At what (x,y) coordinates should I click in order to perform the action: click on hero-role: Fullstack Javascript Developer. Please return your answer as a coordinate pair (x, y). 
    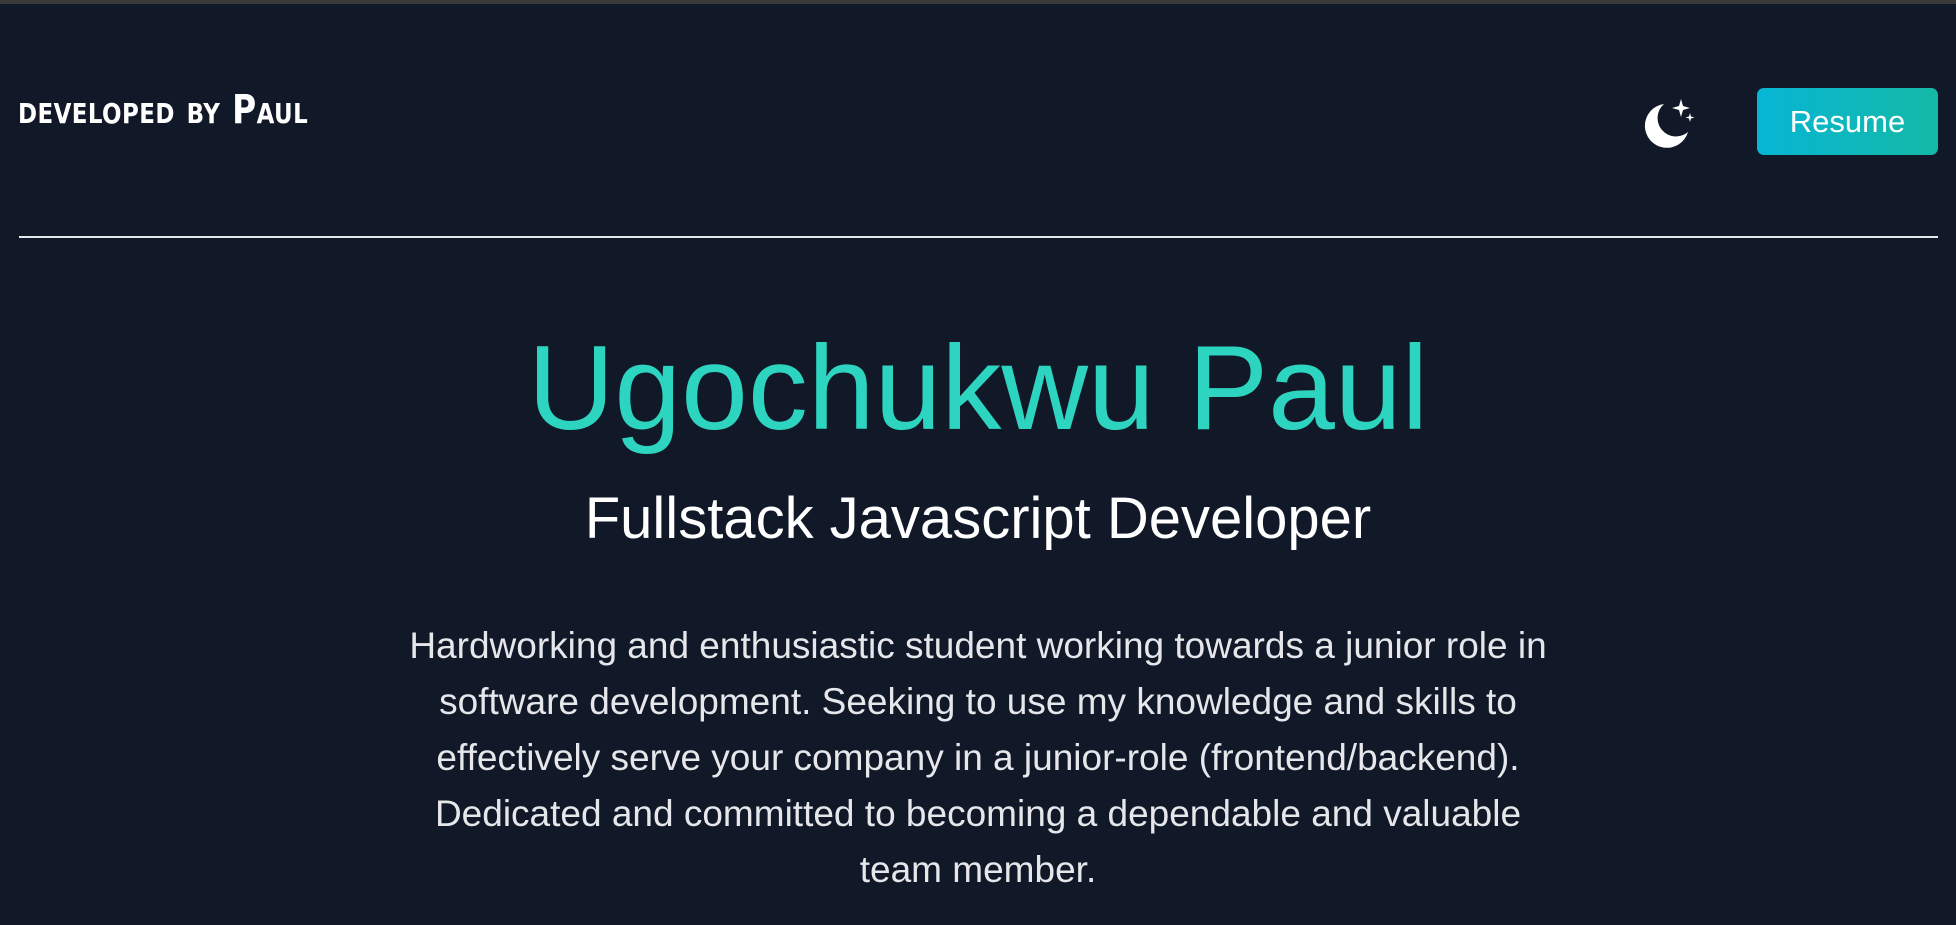
    Looking at the image, I should click on (978, 518).